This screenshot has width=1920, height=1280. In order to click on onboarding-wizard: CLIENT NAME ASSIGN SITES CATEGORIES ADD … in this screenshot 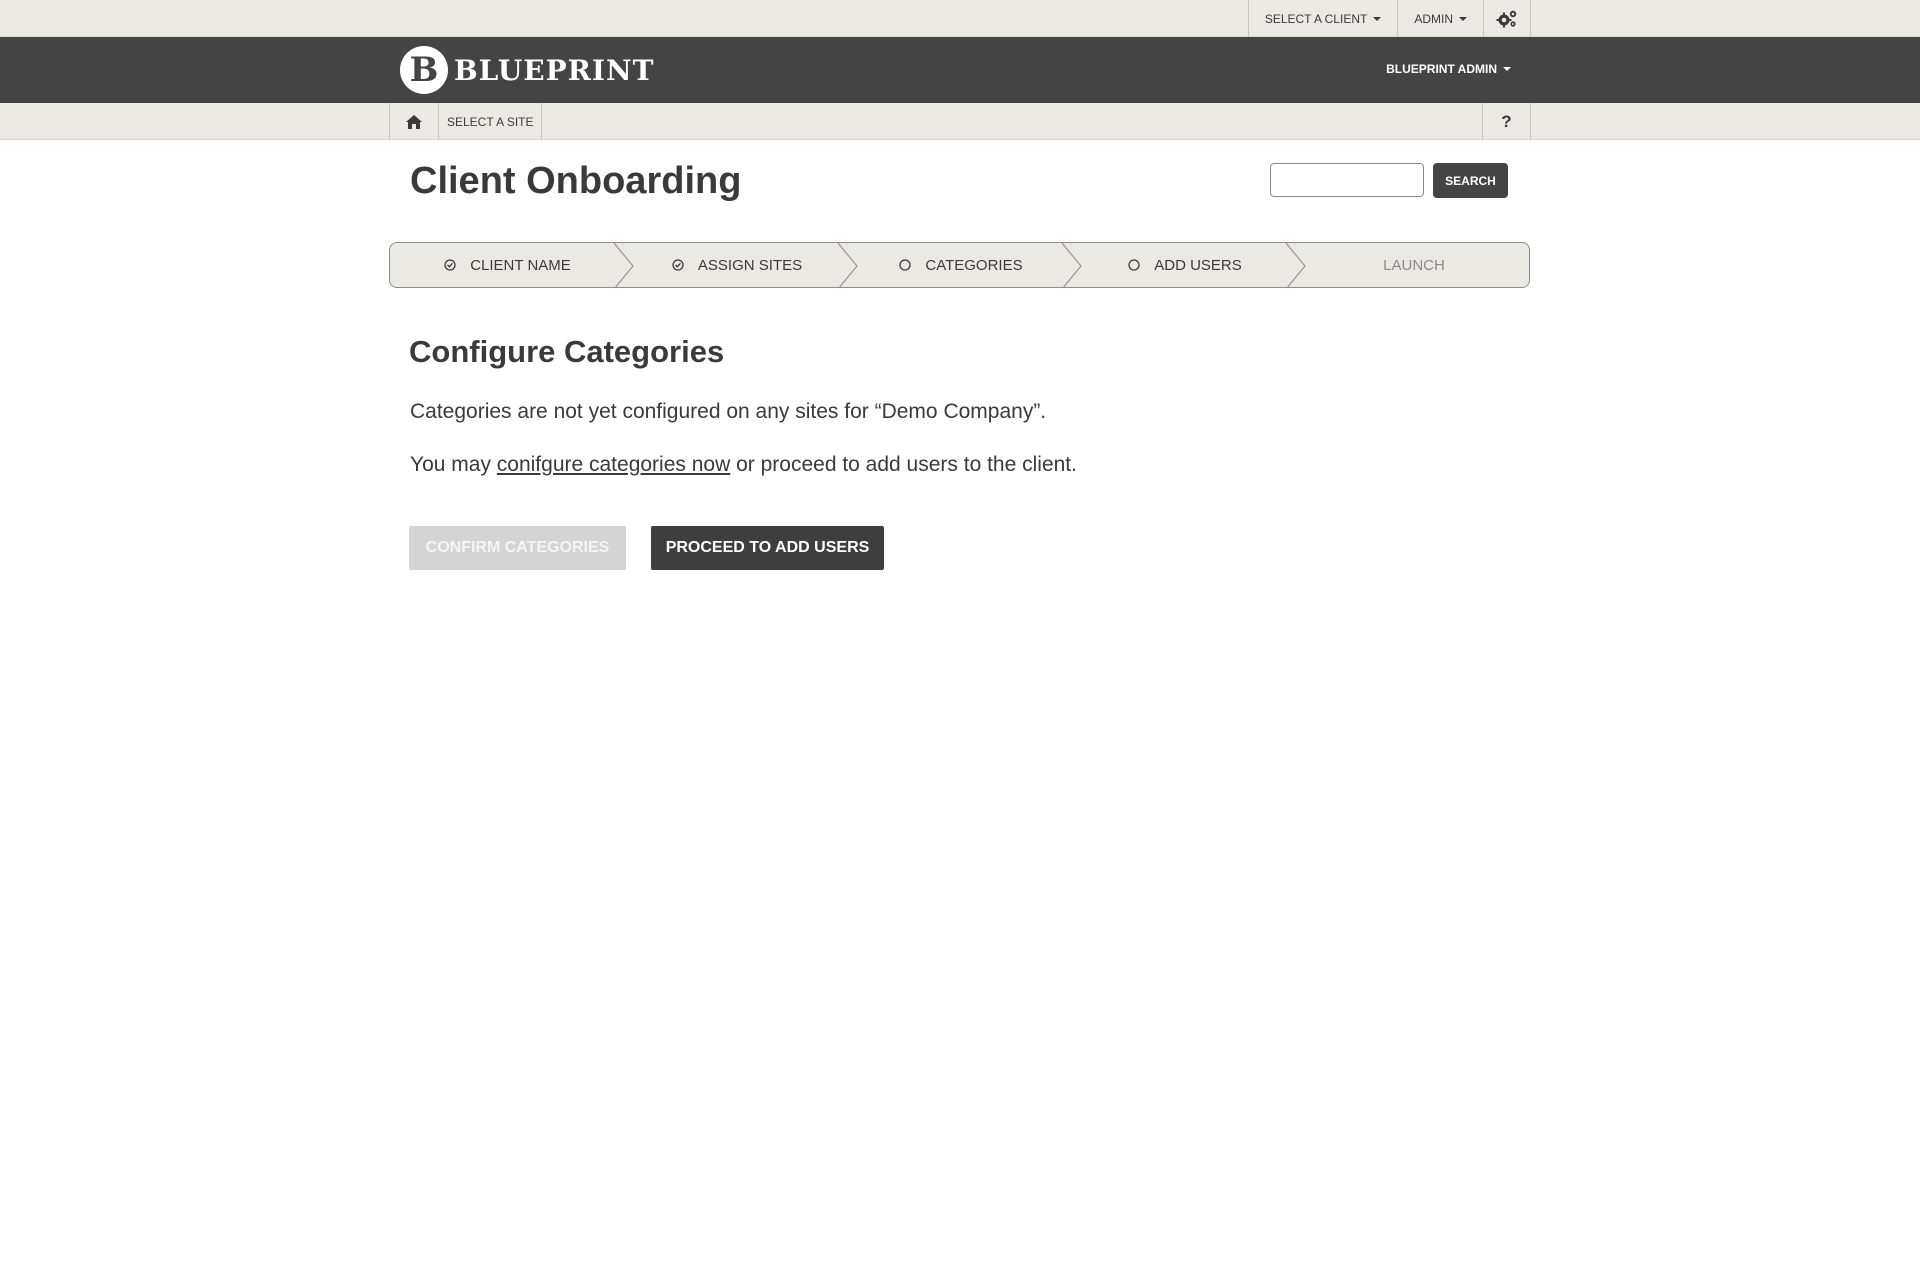, I will do `click(959, 265)`.